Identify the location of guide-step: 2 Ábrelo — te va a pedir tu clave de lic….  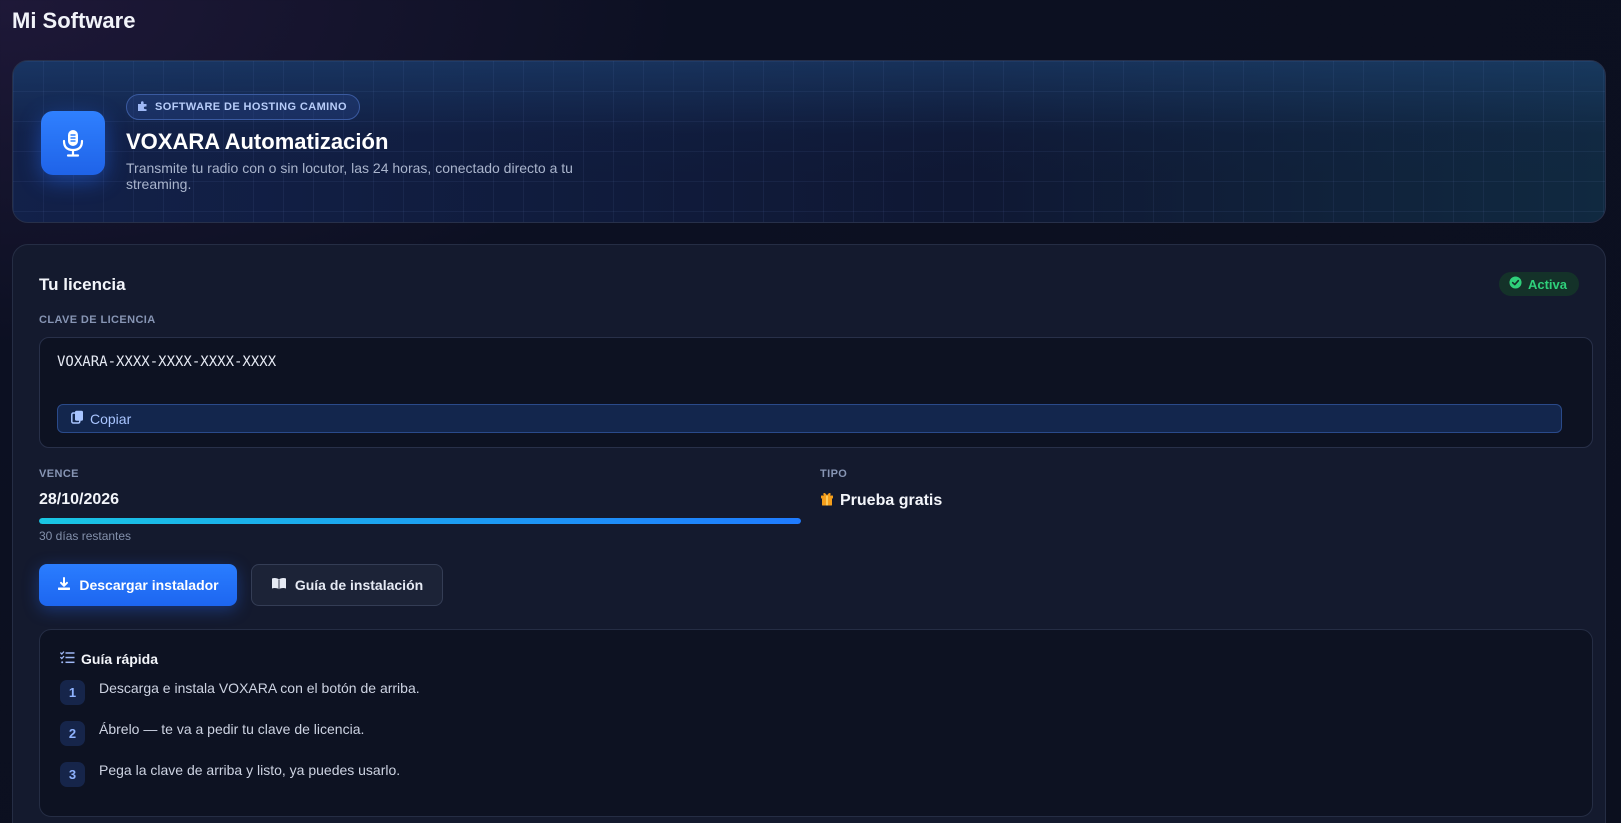
(212, 733).